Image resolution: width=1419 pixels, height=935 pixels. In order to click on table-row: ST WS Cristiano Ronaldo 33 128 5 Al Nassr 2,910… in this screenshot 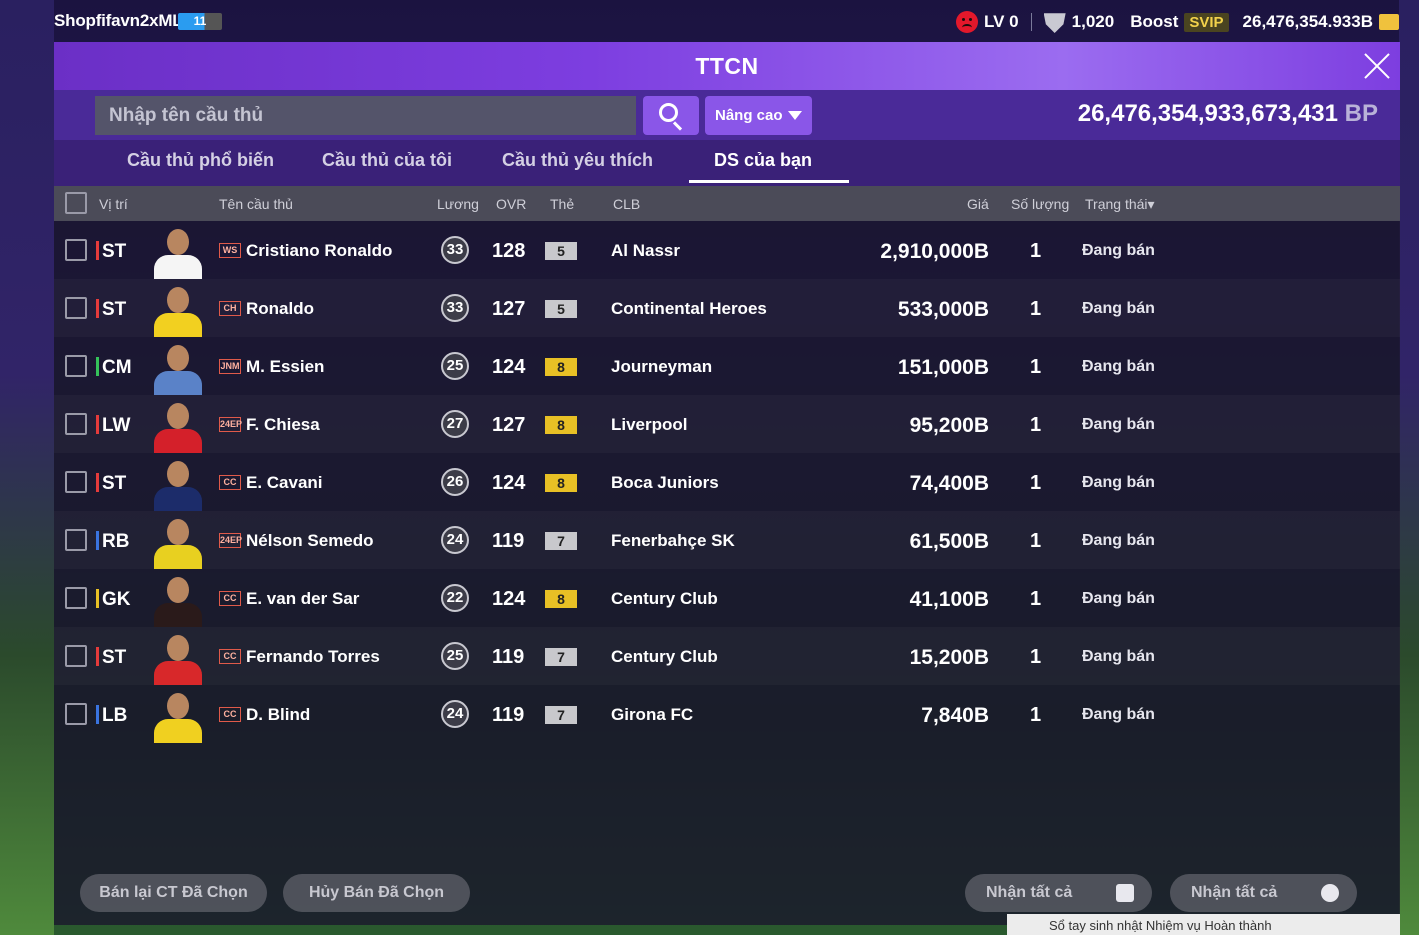, I will do `click(727, 250)`.